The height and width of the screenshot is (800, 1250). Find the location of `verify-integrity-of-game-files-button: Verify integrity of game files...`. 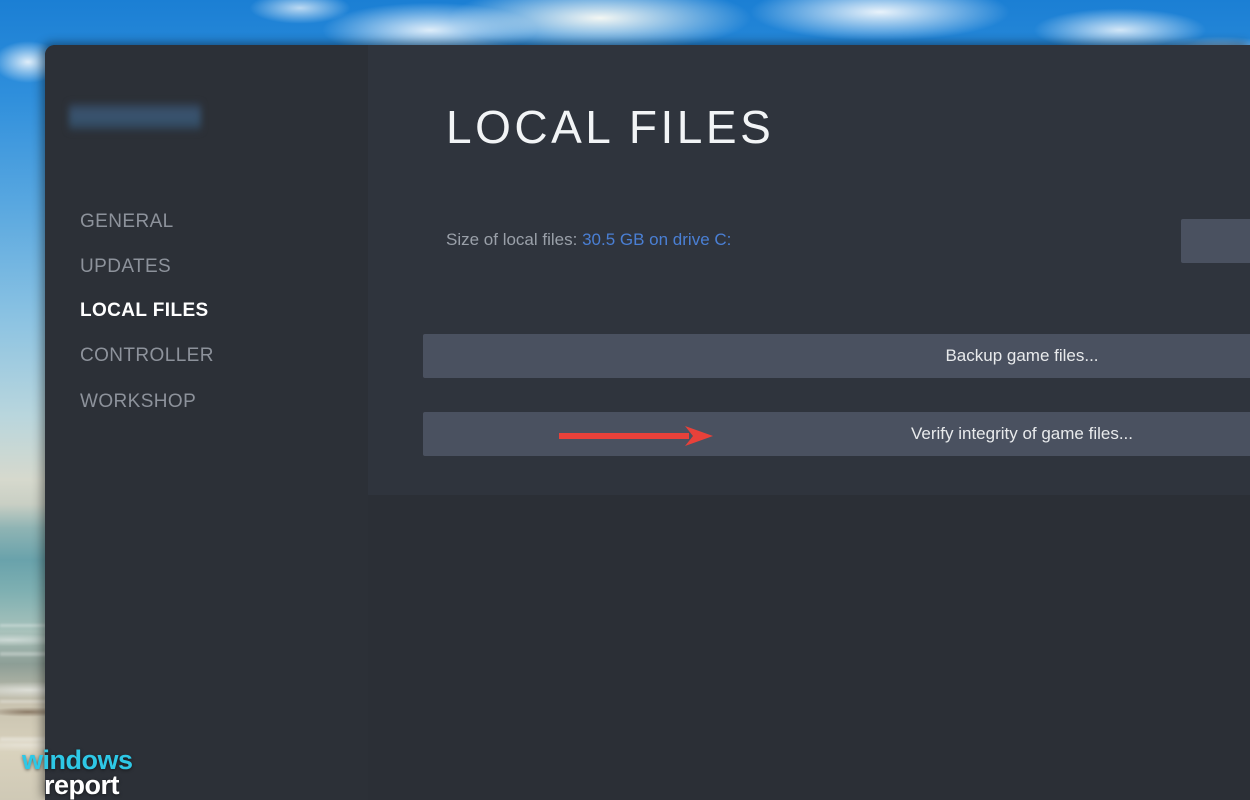

verify-integrity-of-game-files-button: Verify integrity of game files... is located at coordinates (836, 434).